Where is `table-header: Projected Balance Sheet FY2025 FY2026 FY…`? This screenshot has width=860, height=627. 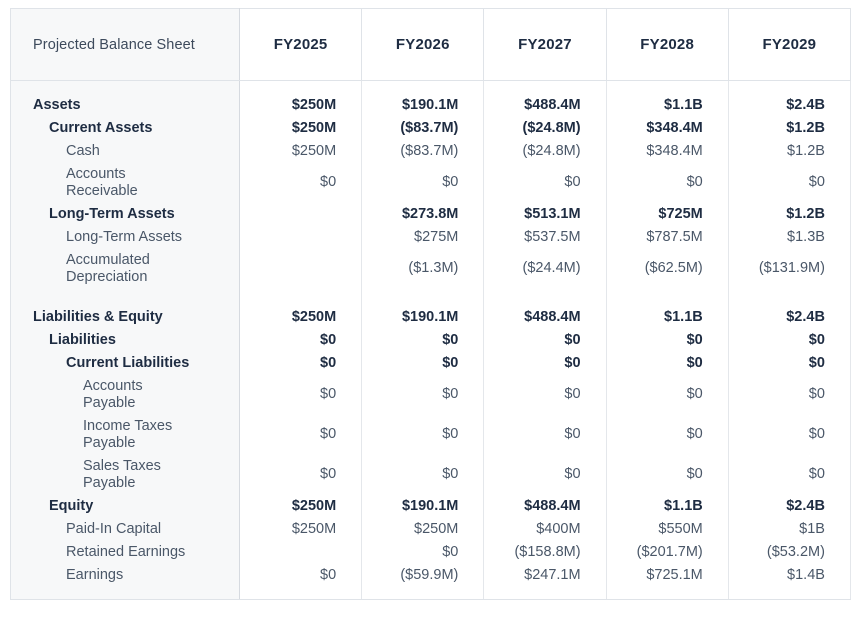 table-header: Projected Balance Sheet FY2025 FY2026 FY… is located at coordinates (430, 44).